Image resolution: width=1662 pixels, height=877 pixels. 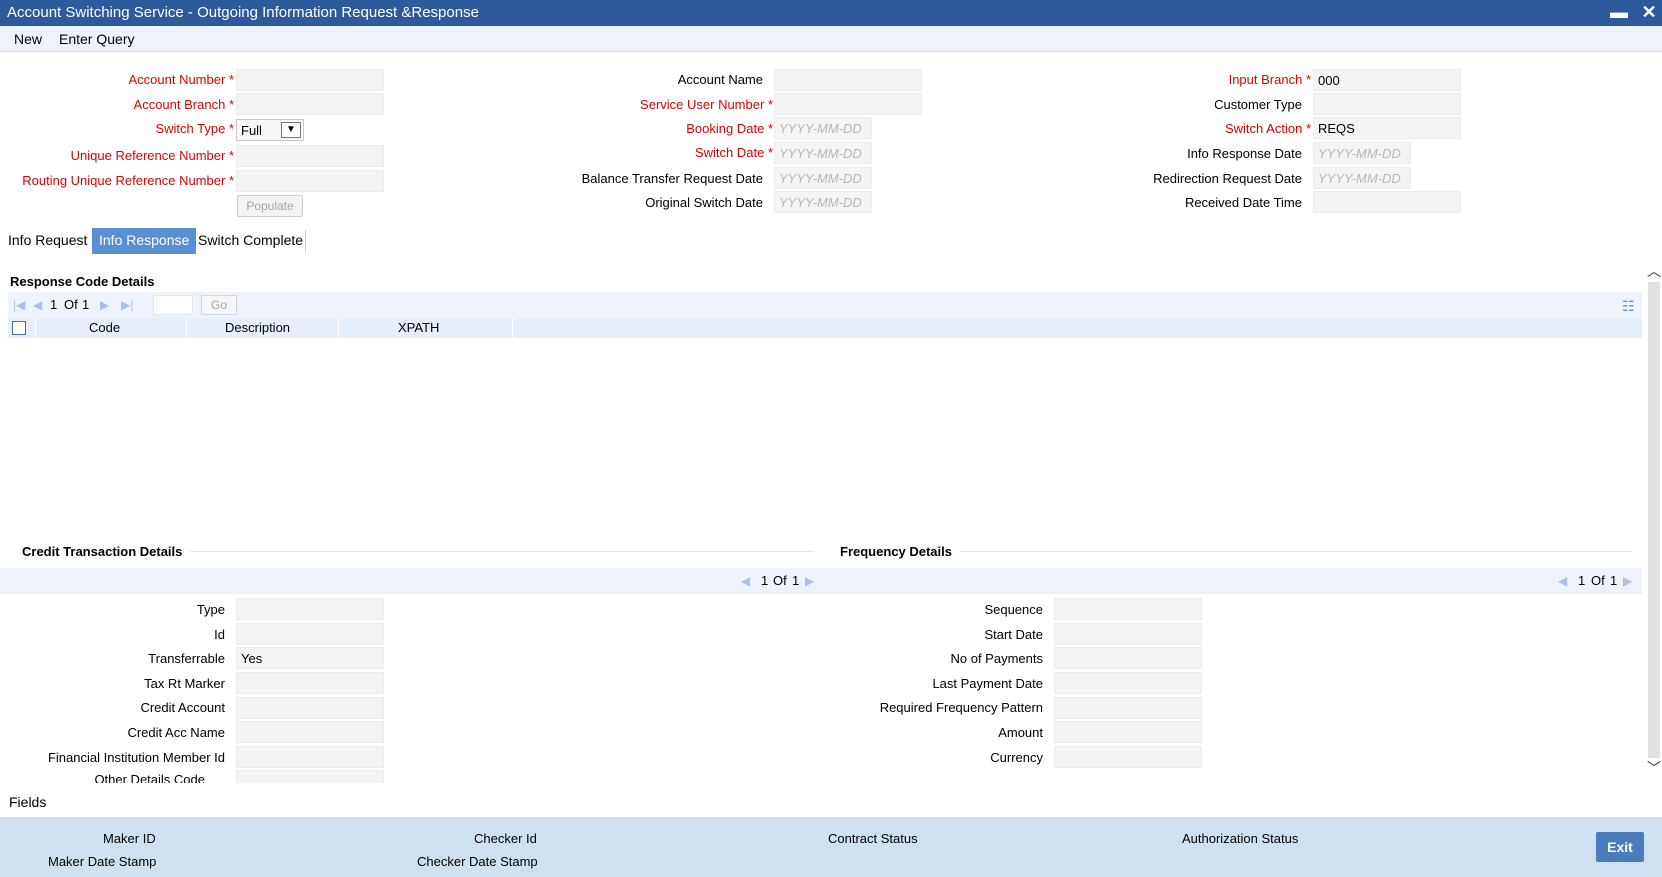 I want to click on credit-page-current: 1, so click(x=765, y=580).